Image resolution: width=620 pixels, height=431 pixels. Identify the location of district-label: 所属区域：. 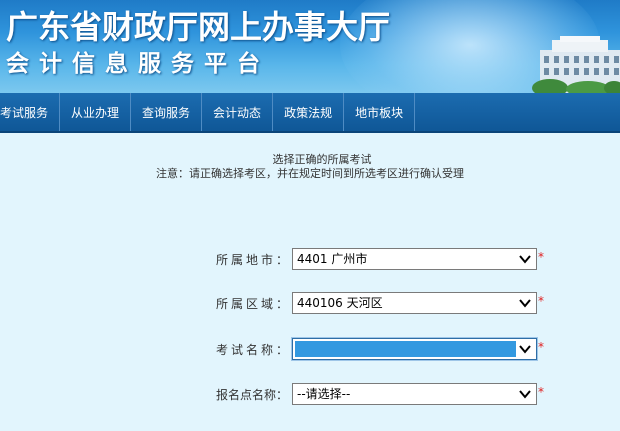
(254, 304).